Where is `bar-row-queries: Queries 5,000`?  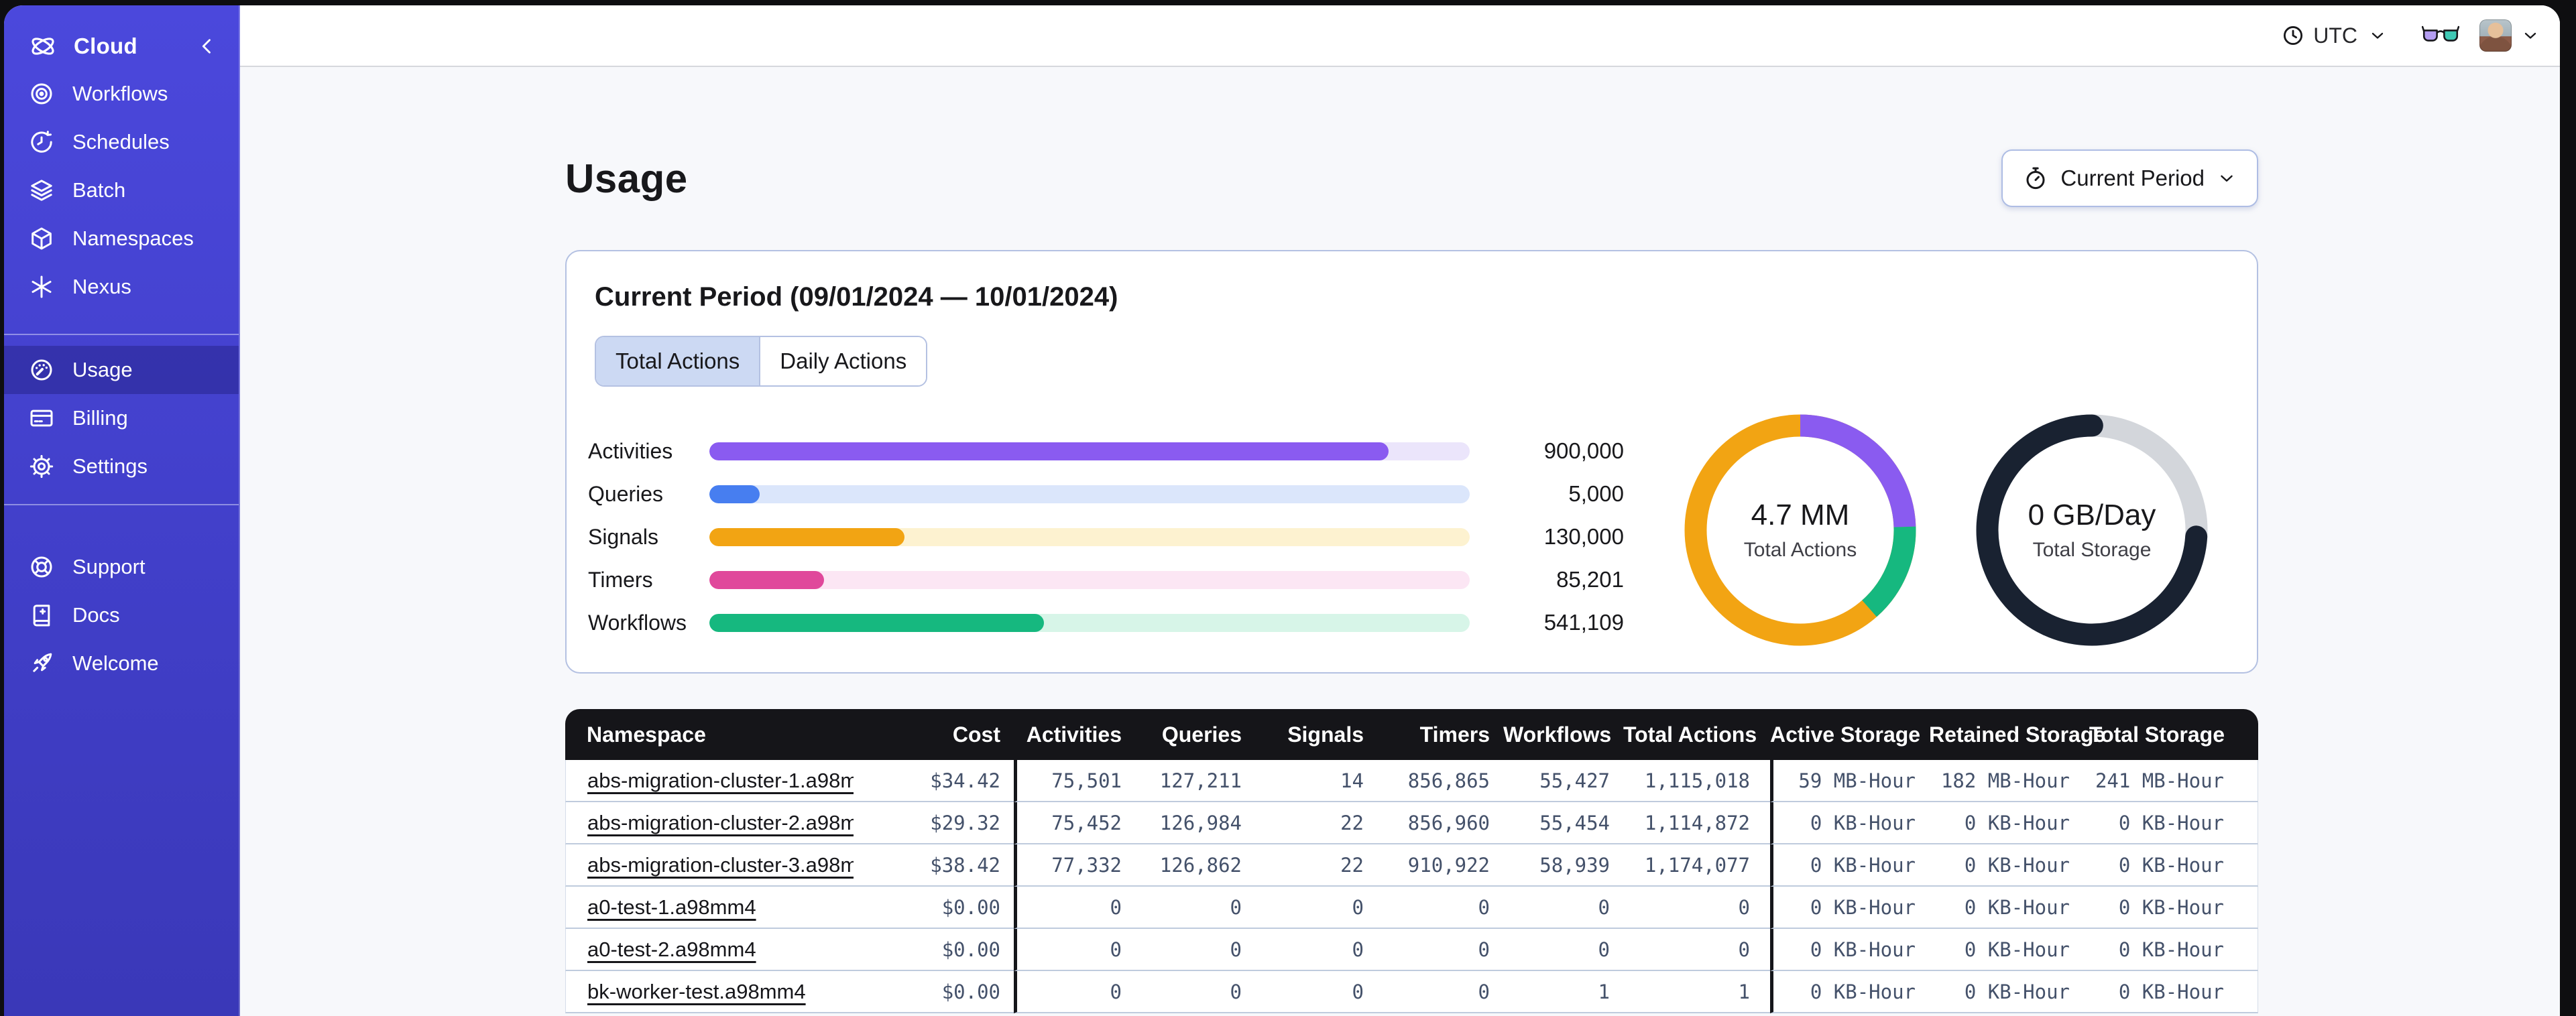
bar-row-queries: Queries 5,000 is located at coordinates (1388, 493).